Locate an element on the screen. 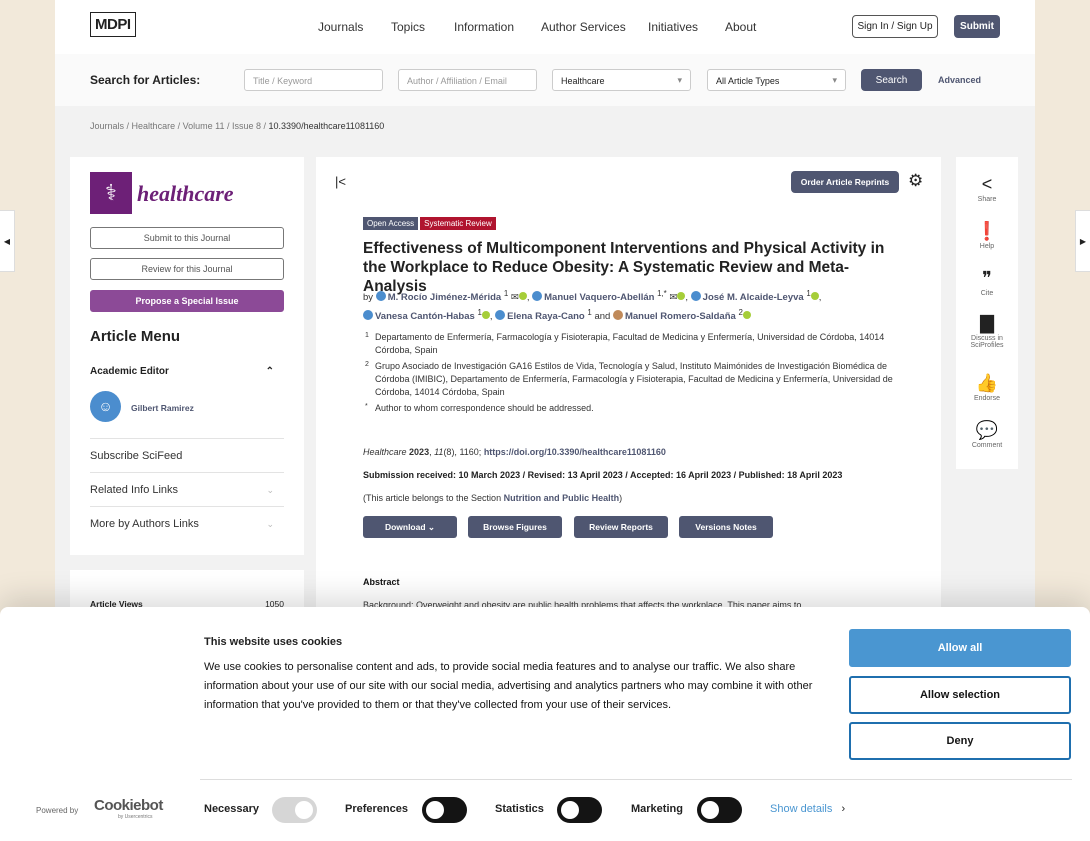 The image size is (1090, 841). gear-icon: ⚙ is located at coordinates (915, 181).